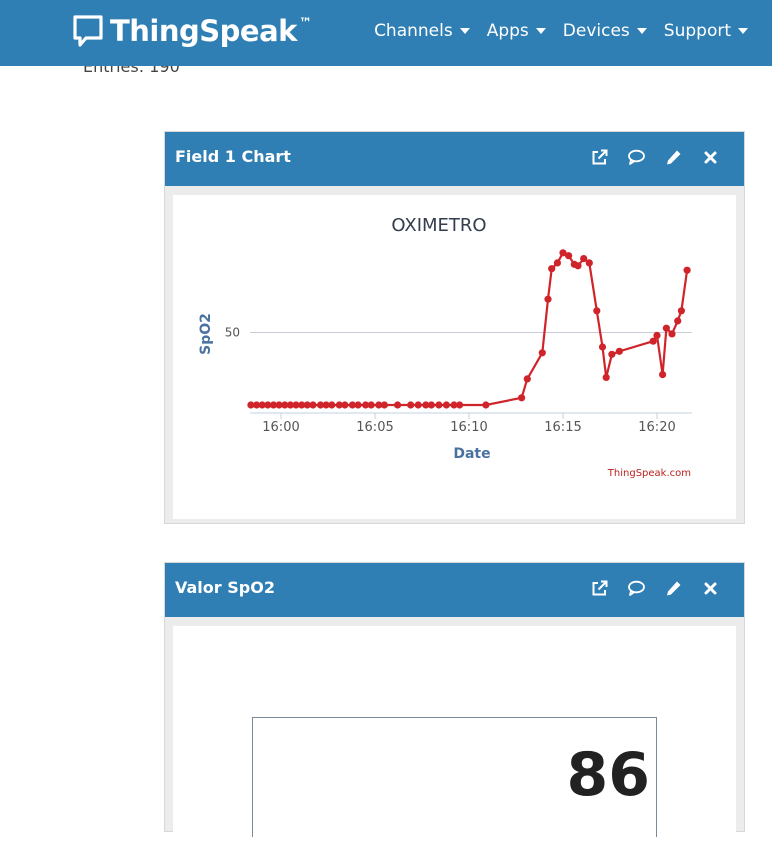 The width and height of the screenshot is (772, 856). I want to click on x-ticks: 16:00 16:05 16:10 16:15 16:20, so click(469, 424).